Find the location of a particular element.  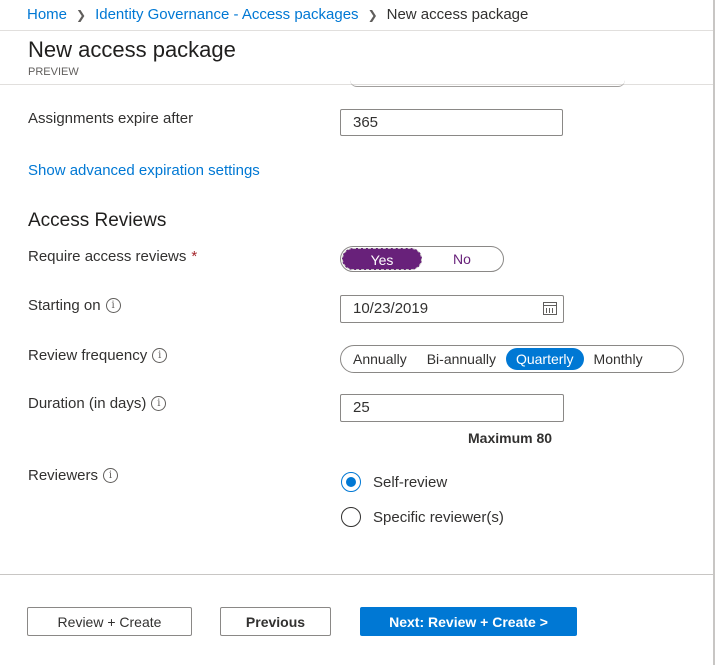

radio-unchecked-icon is located at coordinates (351, 517).